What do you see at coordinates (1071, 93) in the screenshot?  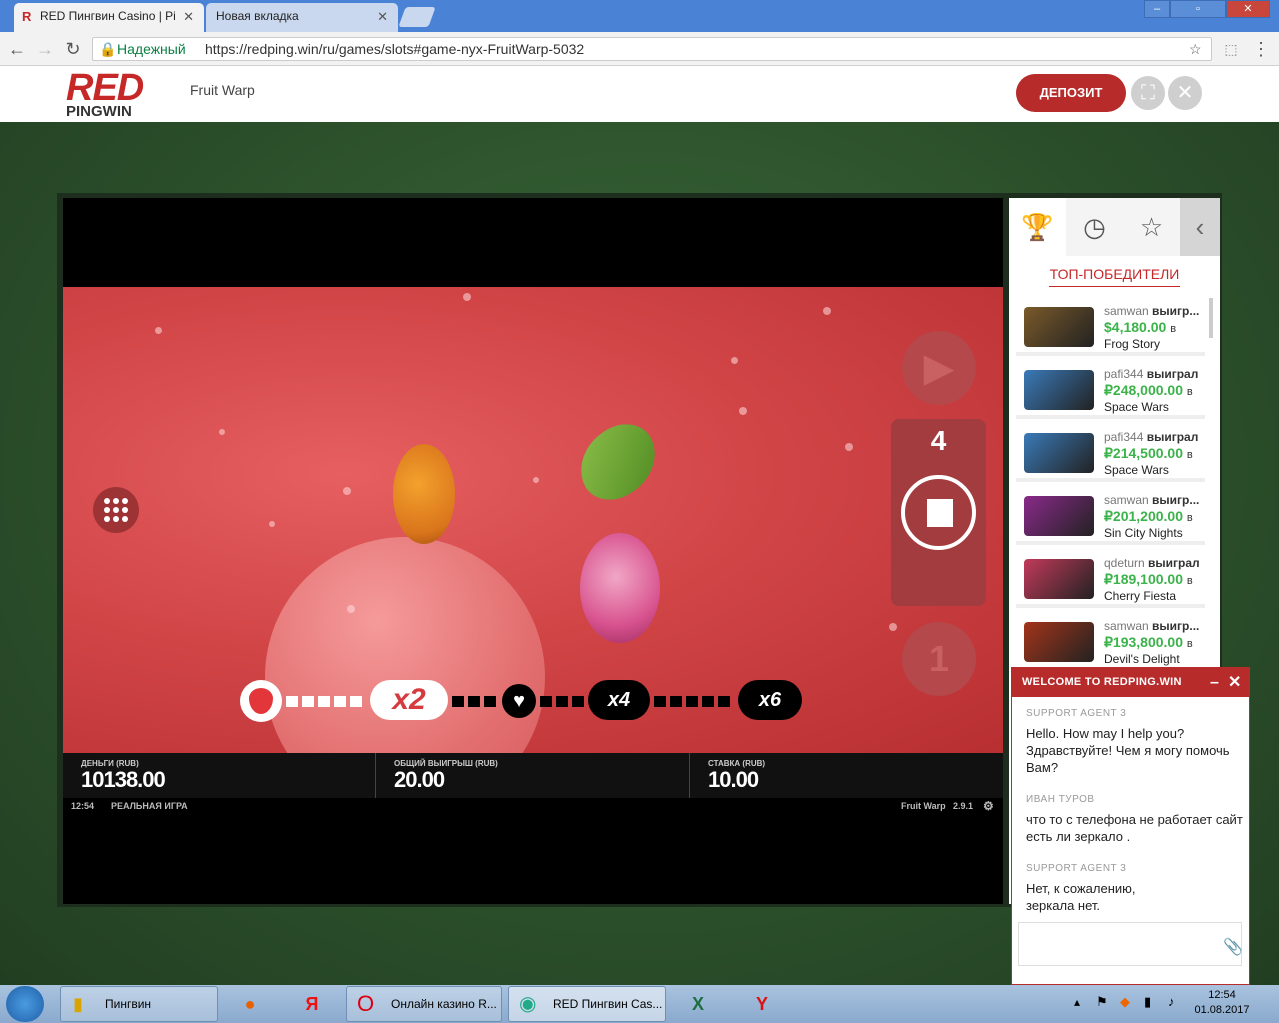 I see `deposit-button: ДЕПОЗИТ` at bounding box center [1071, 93].